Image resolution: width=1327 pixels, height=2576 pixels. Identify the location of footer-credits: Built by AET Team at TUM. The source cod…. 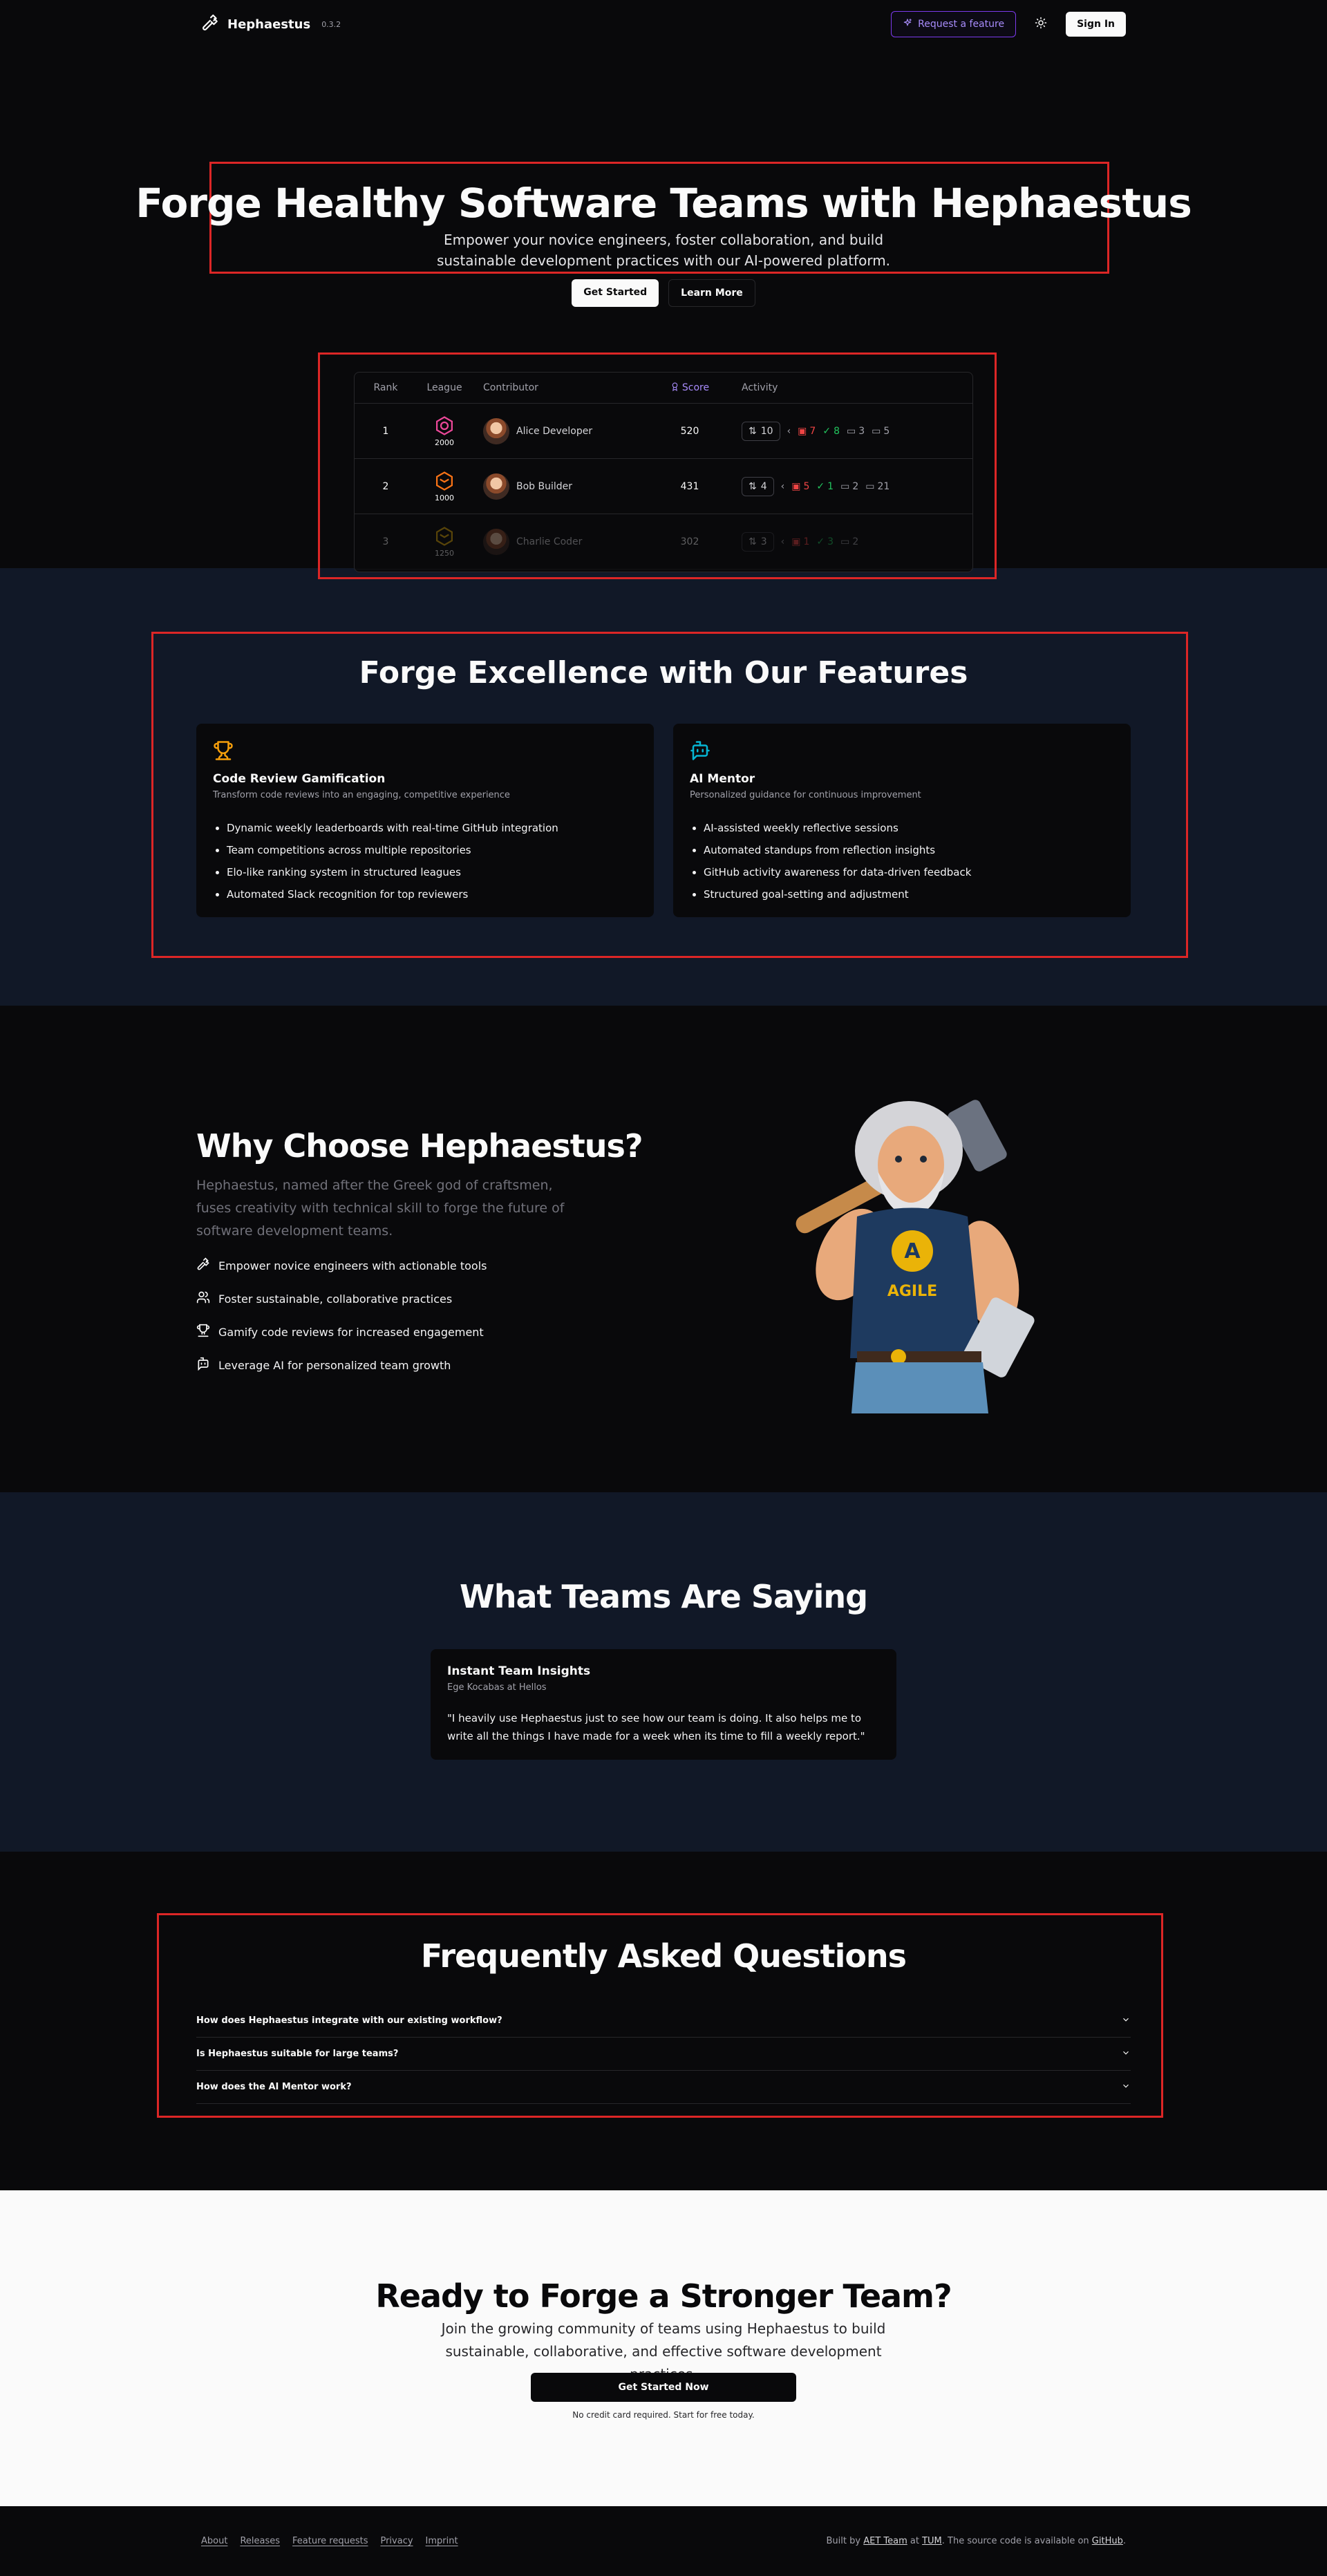
(976, 2541).